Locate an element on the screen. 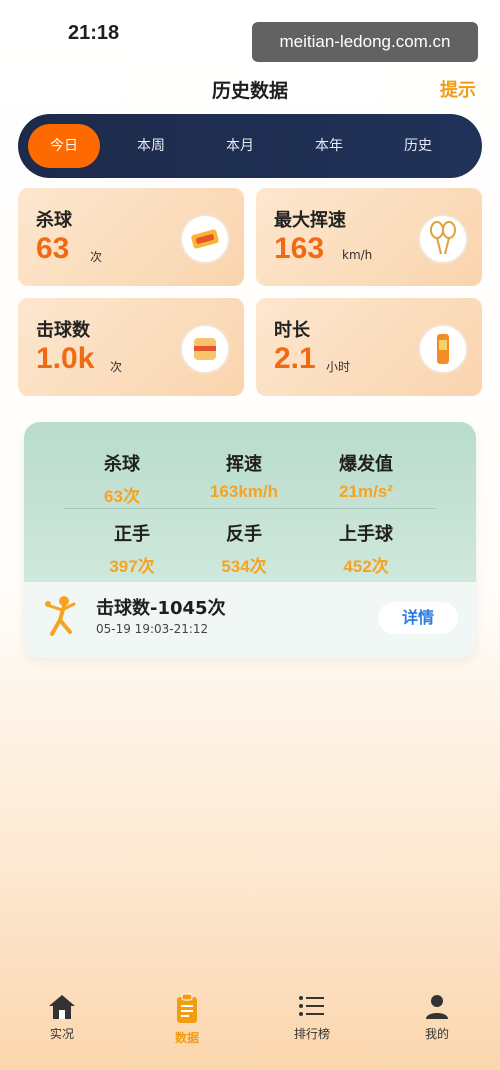 This screenshot has height=1070, width=500. divider is located at coordinates (250, 508).